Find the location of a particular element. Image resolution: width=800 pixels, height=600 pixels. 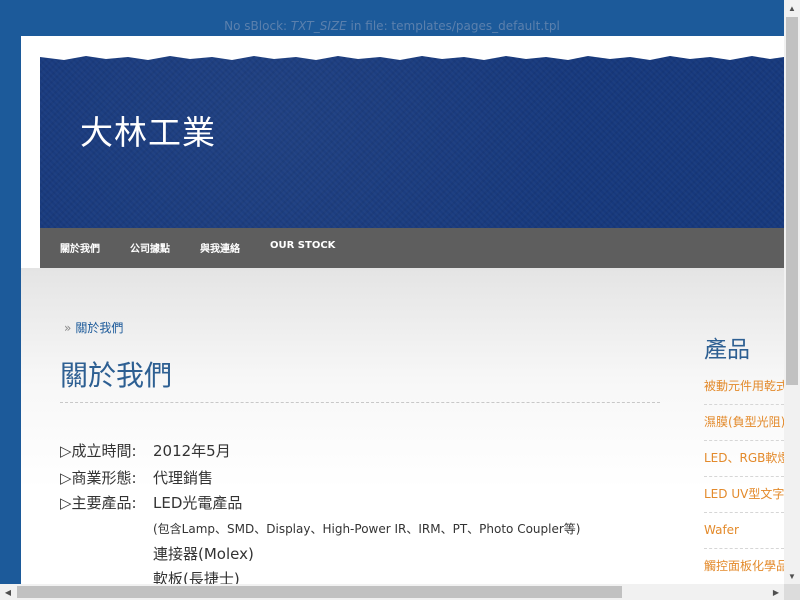

nav-item-contact: 與我連絡 is located at coordinates (220, 247).